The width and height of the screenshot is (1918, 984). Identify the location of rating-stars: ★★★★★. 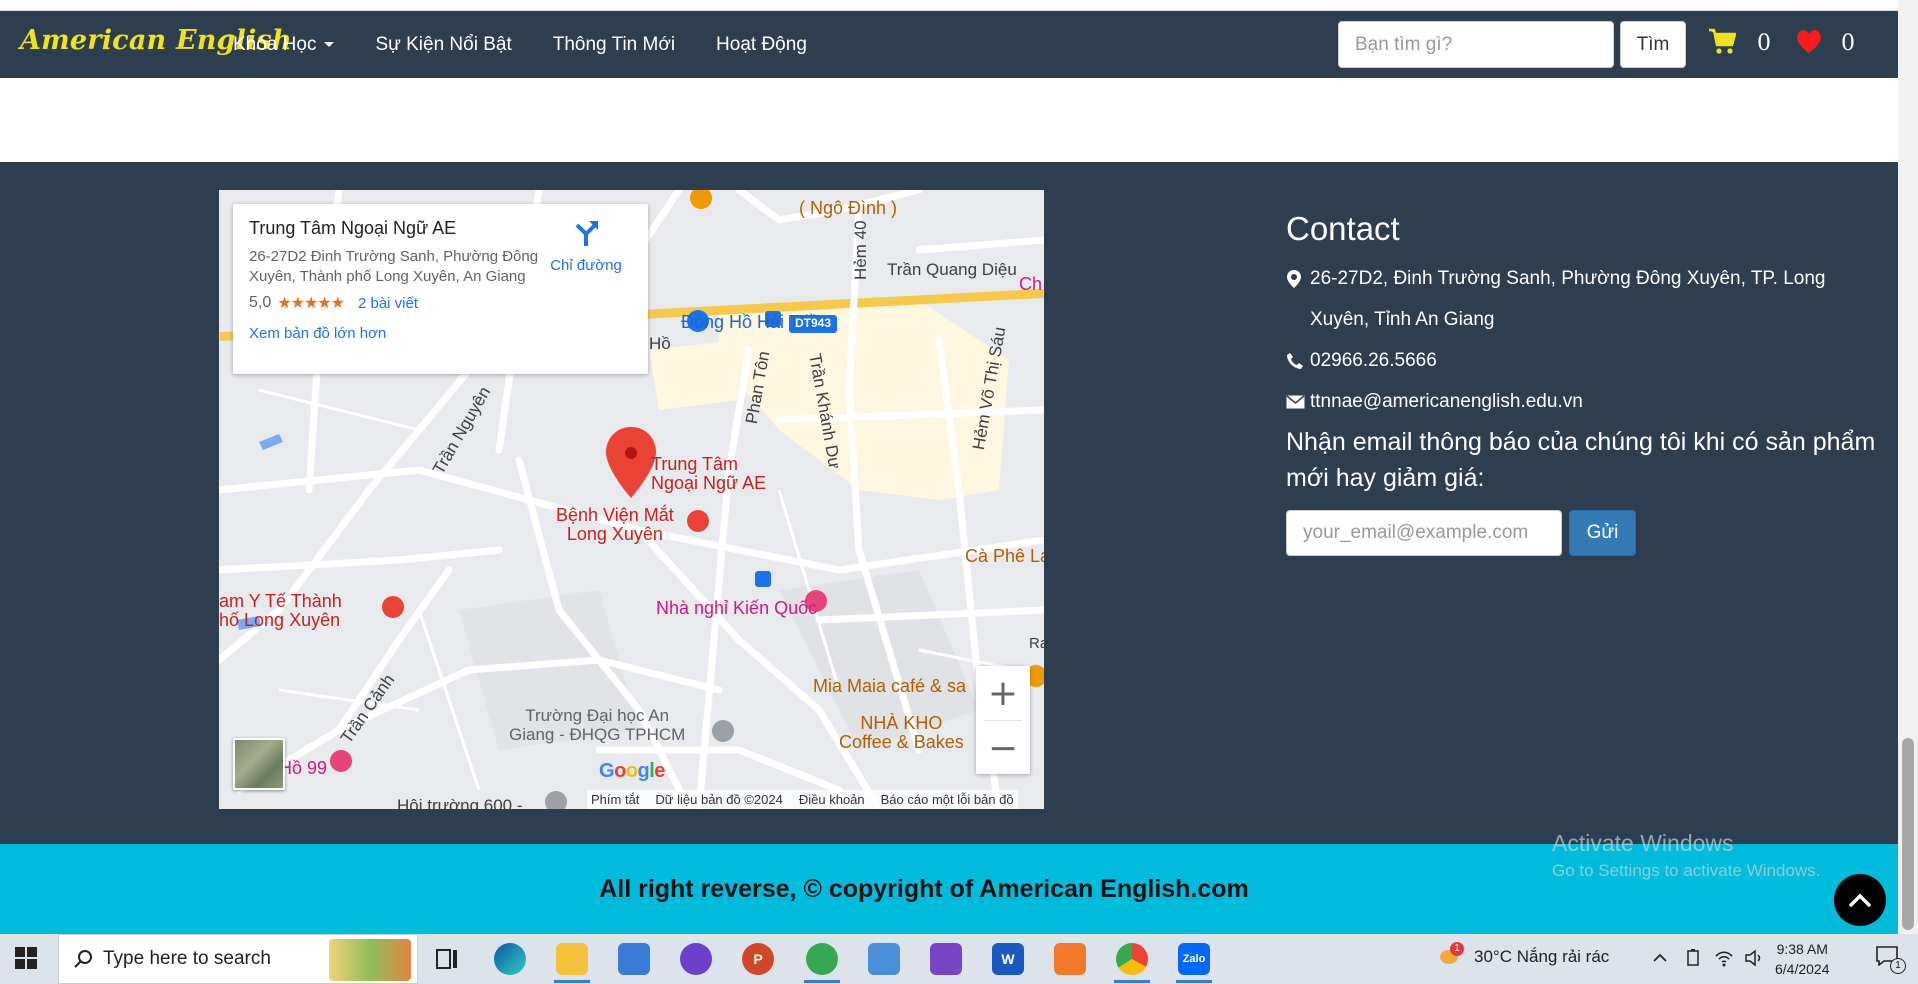
(311, 303).